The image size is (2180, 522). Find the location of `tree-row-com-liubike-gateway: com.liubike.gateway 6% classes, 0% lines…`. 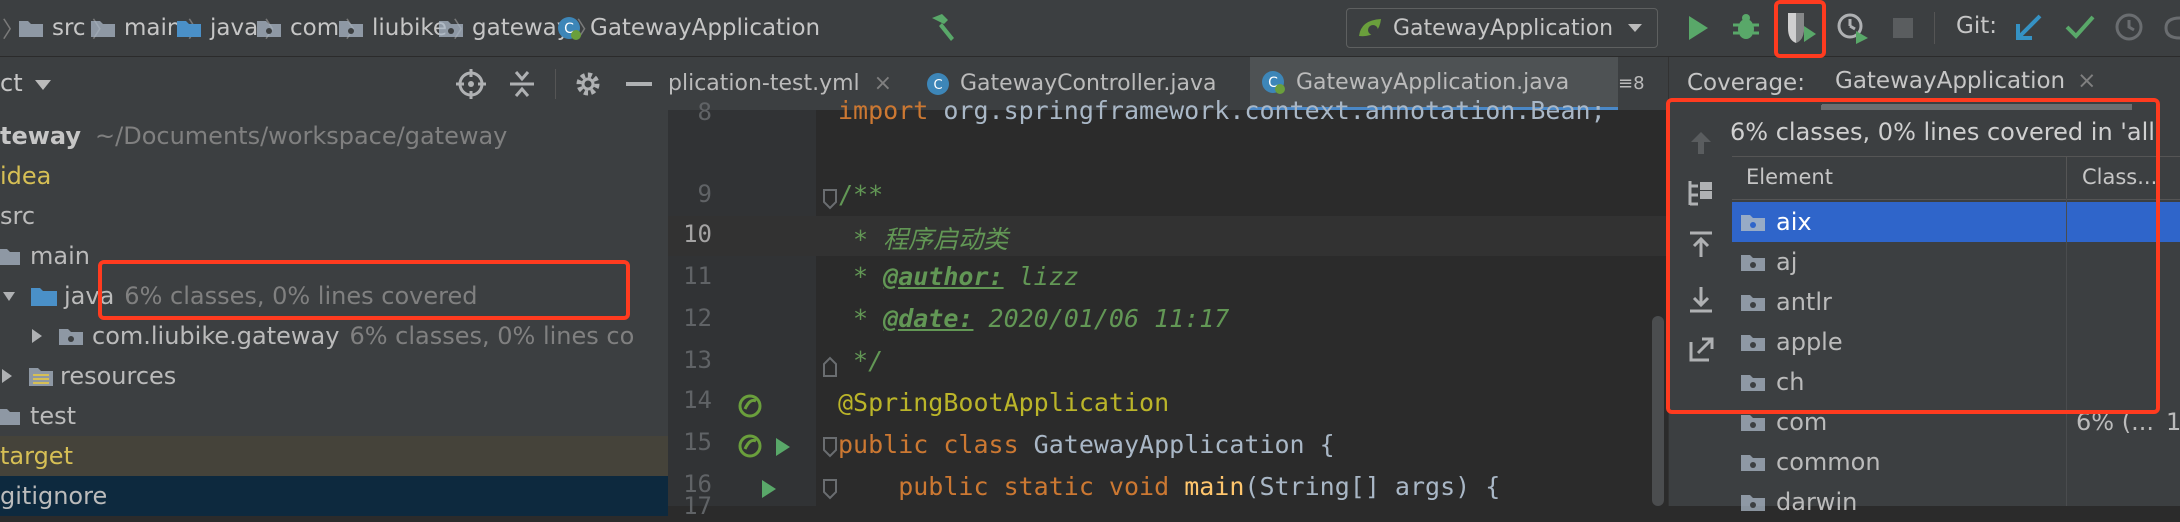

tree-row-com-liubike-gateway: com.liubike.gateway 6% classes, 0% lines… is located at coordinates (334, 336).